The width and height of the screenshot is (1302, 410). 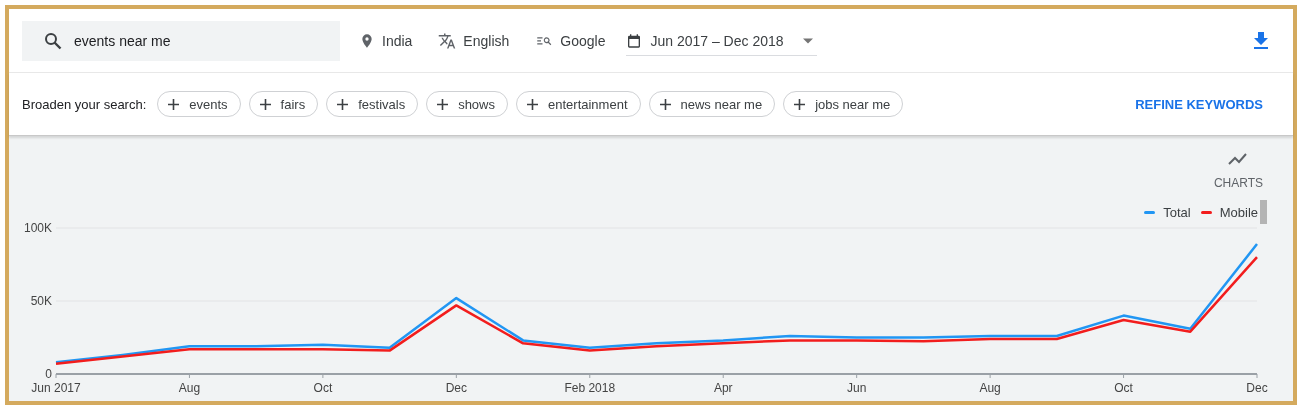 I want to click on x-axis-label: Feb 2018, so click(x=590, y=388).